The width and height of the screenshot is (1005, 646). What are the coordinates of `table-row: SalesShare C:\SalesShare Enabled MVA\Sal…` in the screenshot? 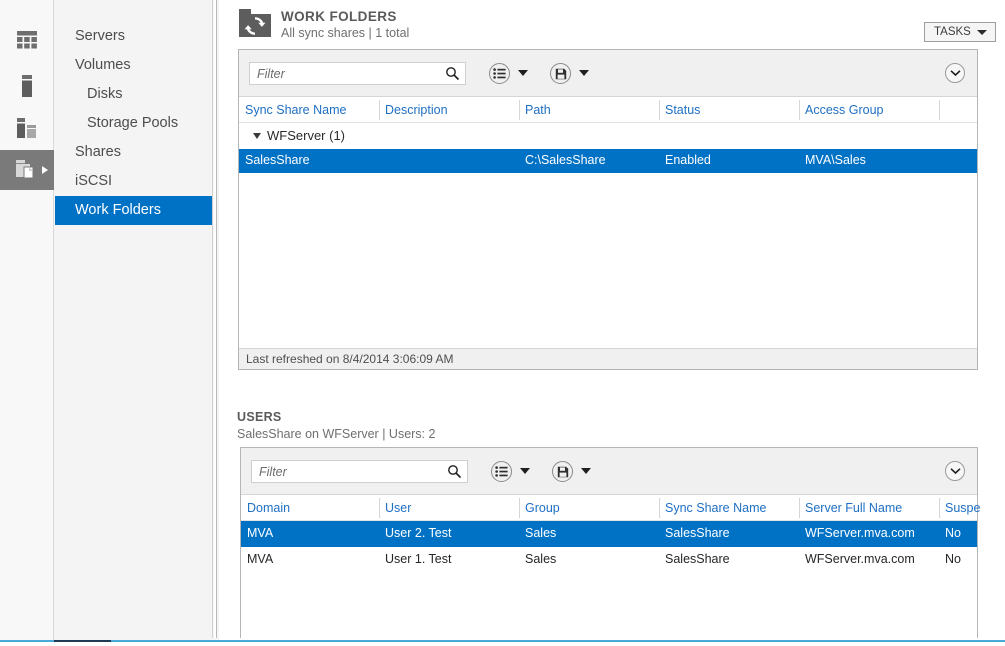 It's located at (608, 161).